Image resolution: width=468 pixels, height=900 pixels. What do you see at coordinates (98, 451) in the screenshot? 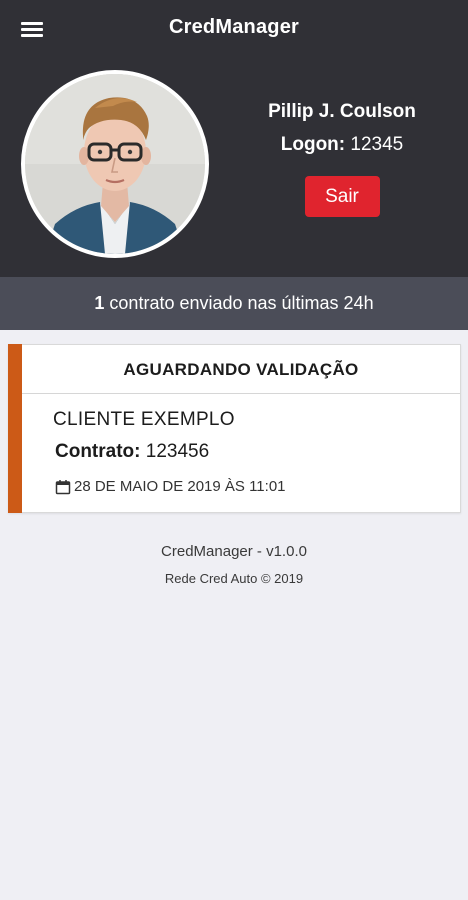
I see `contract-label: Contrato:` at bounding box center [98, 451].